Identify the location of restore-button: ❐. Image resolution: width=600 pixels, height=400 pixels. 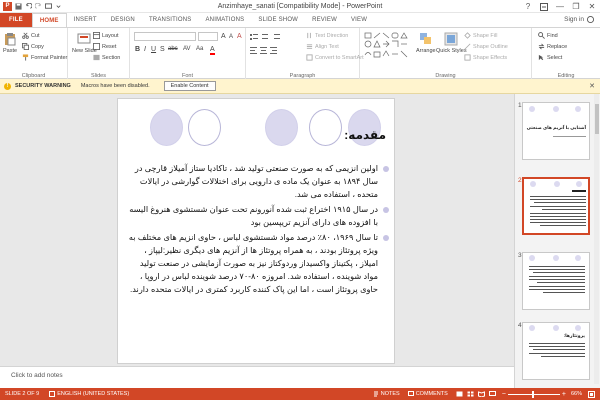
(576, 6).